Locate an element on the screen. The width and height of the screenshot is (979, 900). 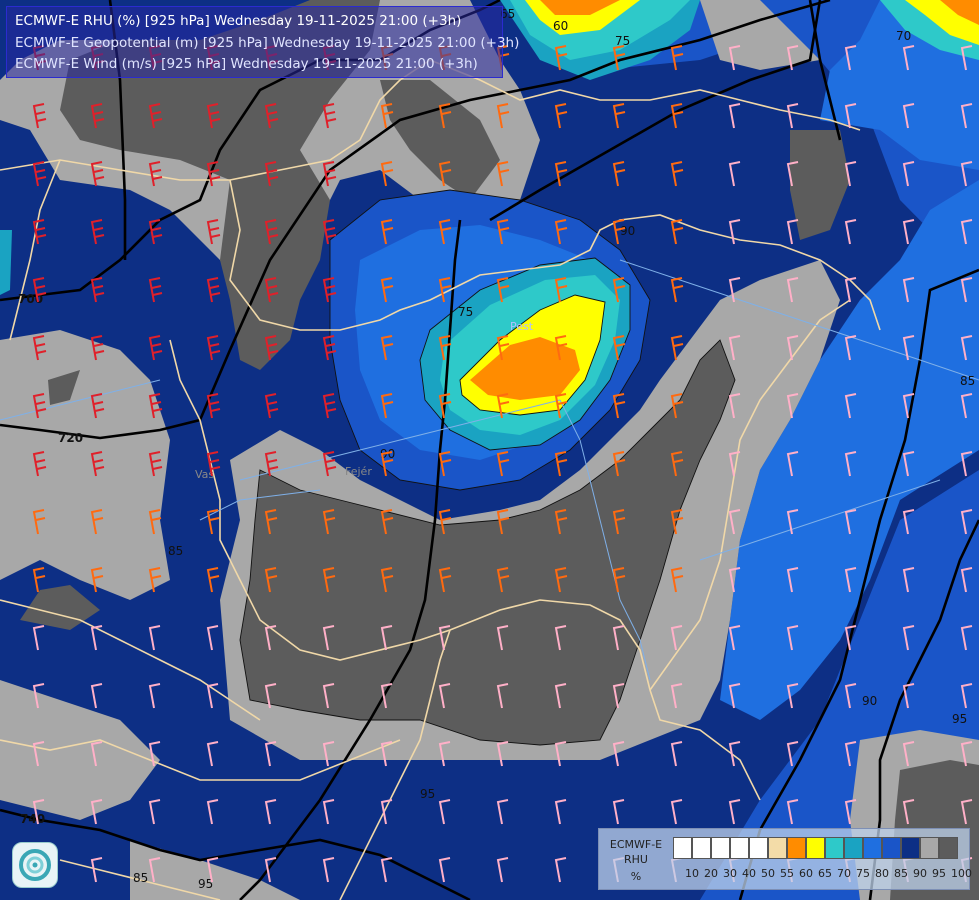
legend-tick: 65 is located at coordinates (825, 873).